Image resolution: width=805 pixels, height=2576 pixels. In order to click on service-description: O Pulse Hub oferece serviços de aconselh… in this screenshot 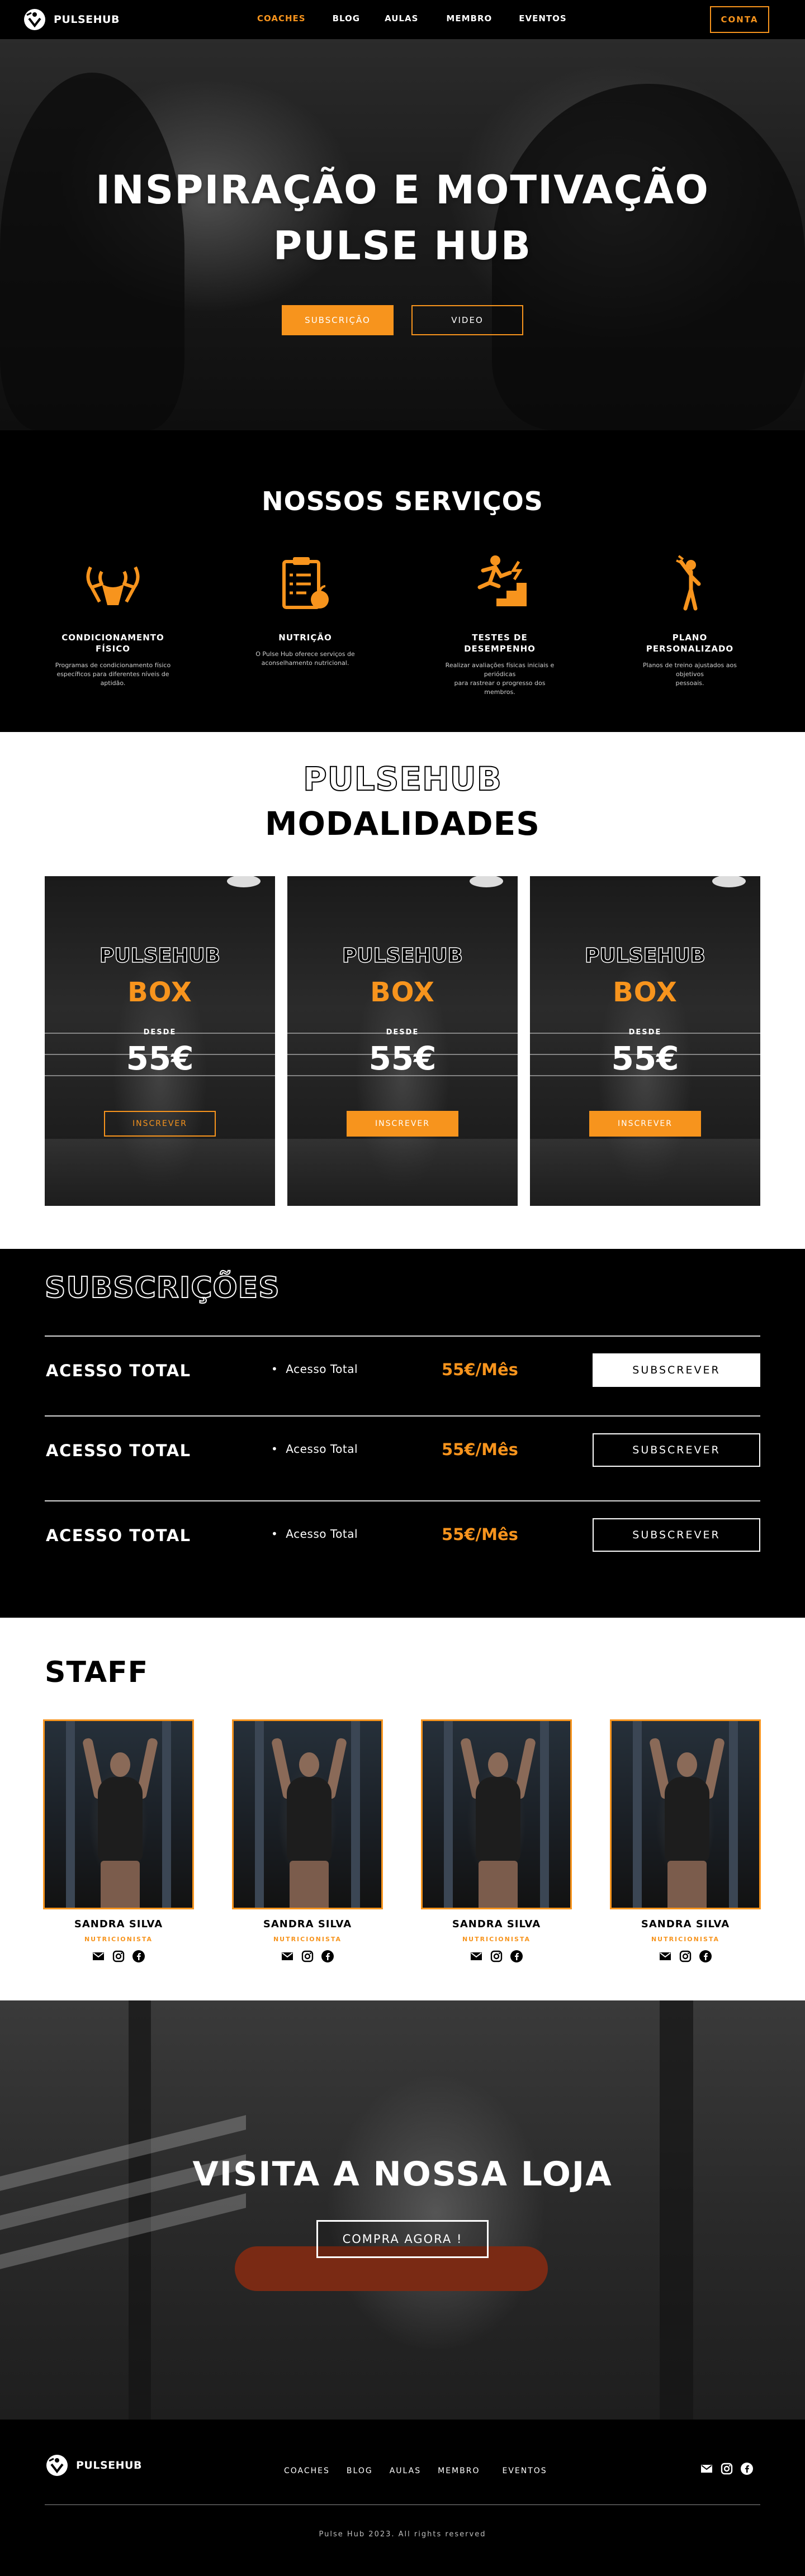, I will do `click(305, 659)`.